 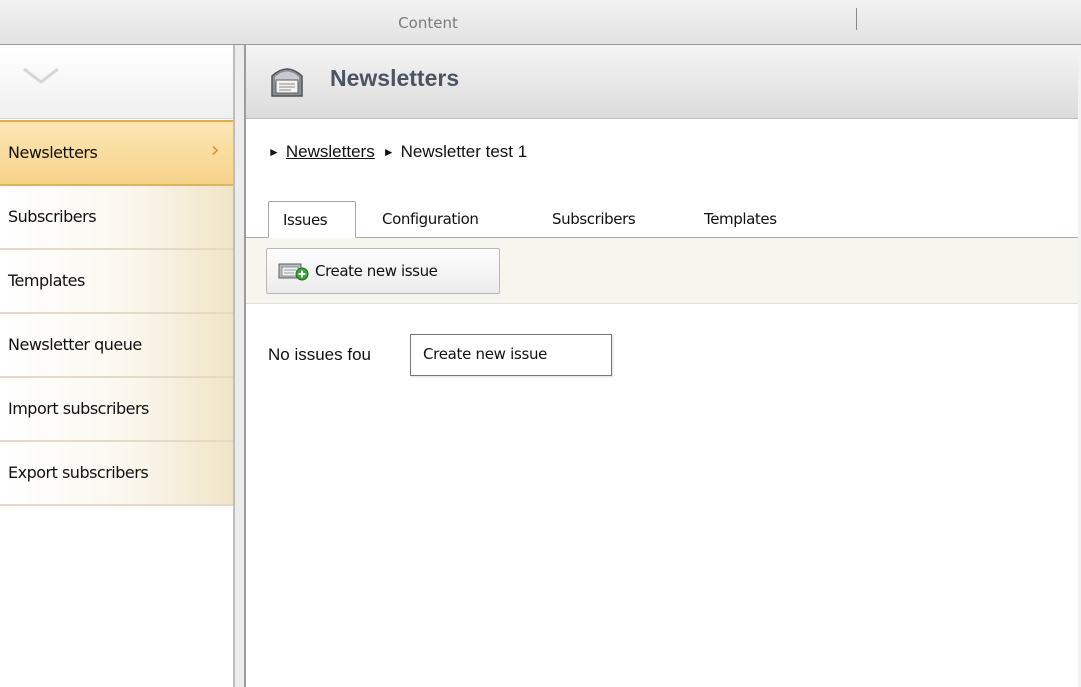 I want to click on sidebar-item-newsletter-queue: Newsletter queue, so click(x=116, y=346).